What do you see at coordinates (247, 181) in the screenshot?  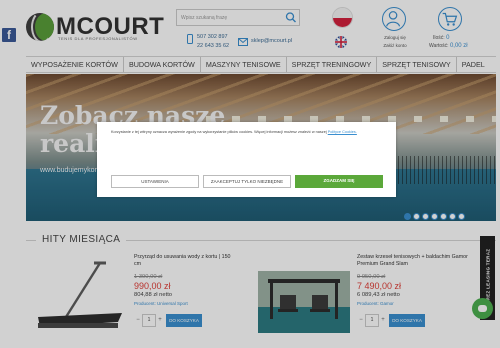 I see `accept-necessary-button: ZAAKCEPTUJ TYLKO NIEZBĘDNE` at bounding box center [247, 181].